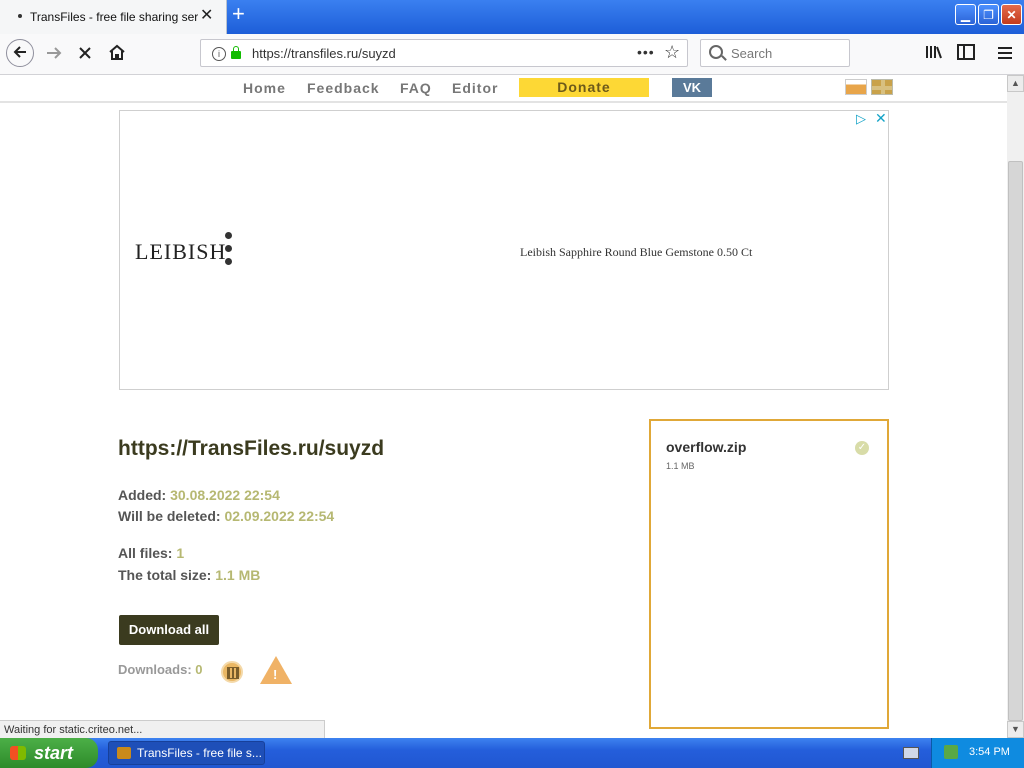 The height and width of the screenshot is (768, 1024). I want to click on maximize-button: ❐, so click(988, 14).